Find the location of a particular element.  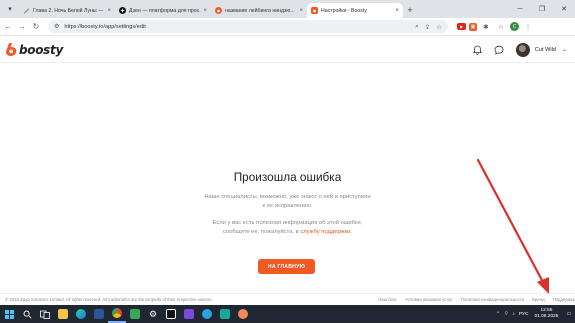

red-extension-icon: ▣ is located at coordinates (473, 26).